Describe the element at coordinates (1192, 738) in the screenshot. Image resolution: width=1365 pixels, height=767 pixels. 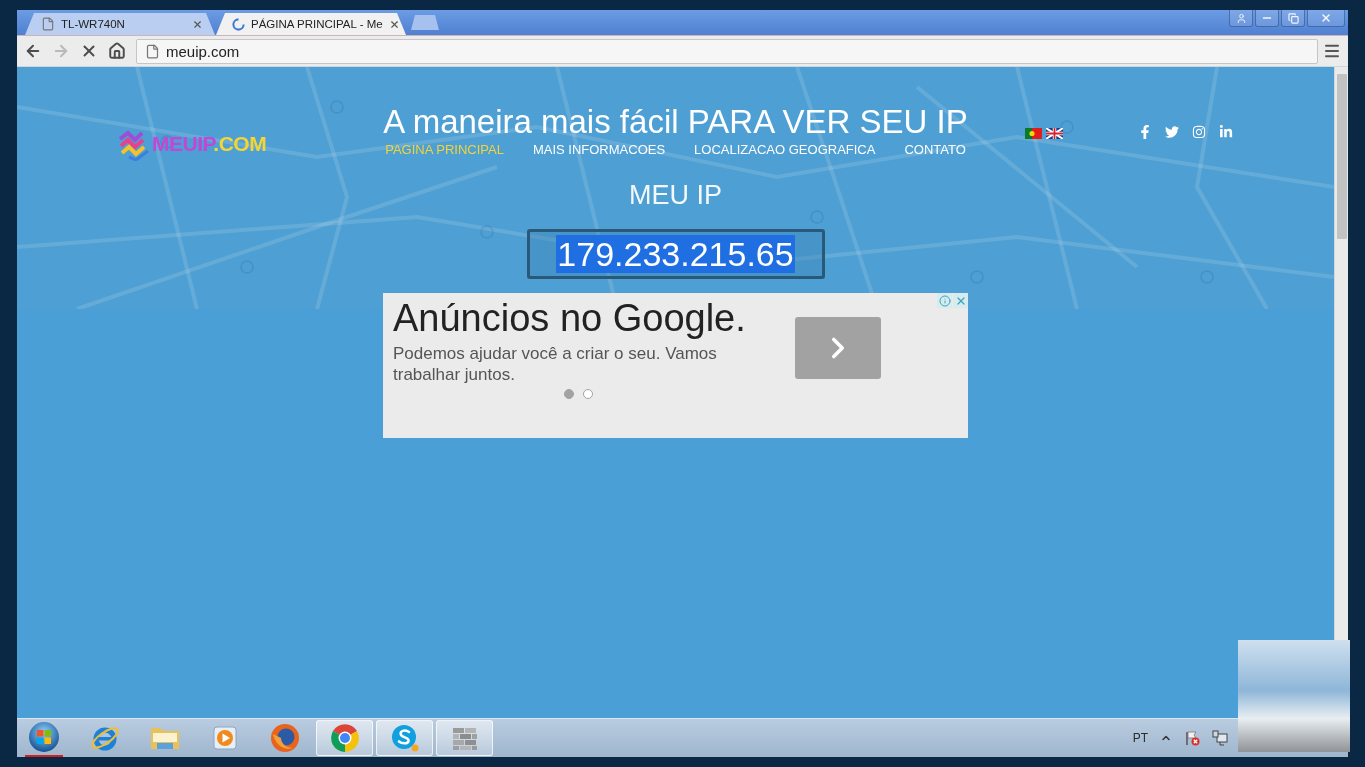
I see `flag-alert-icon` at that location.